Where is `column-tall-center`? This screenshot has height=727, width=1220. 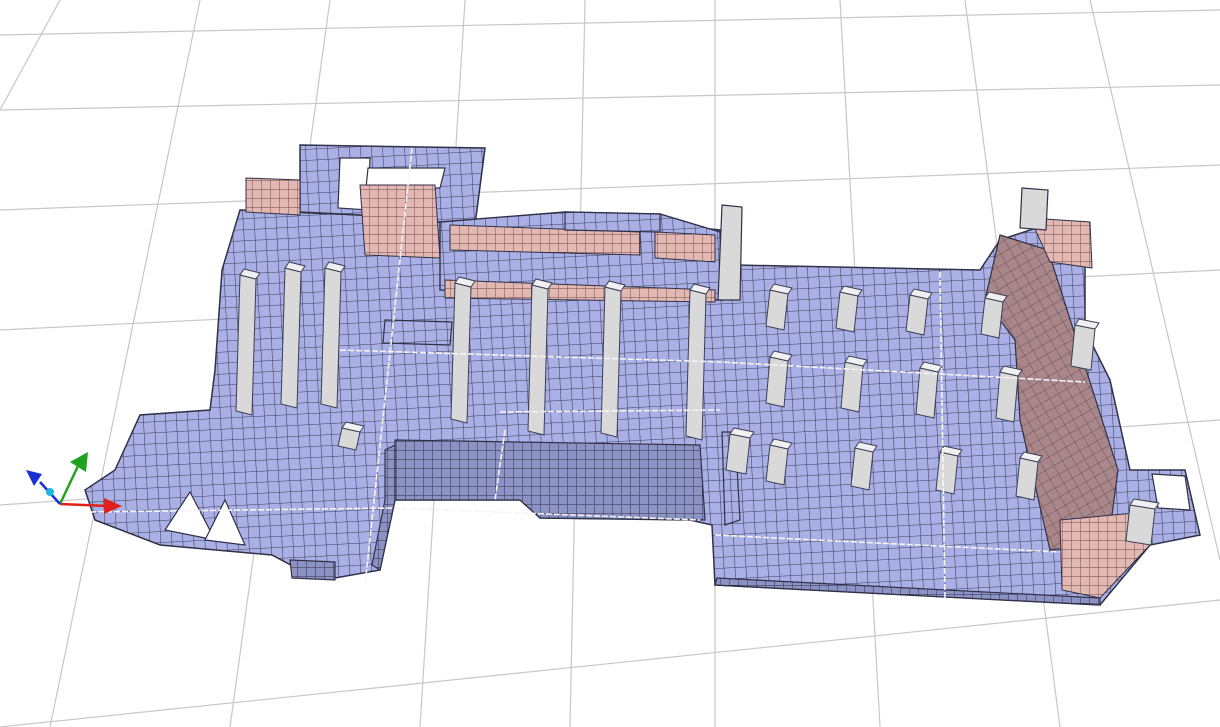
column-tall-center is located at coordinates (730, 252).